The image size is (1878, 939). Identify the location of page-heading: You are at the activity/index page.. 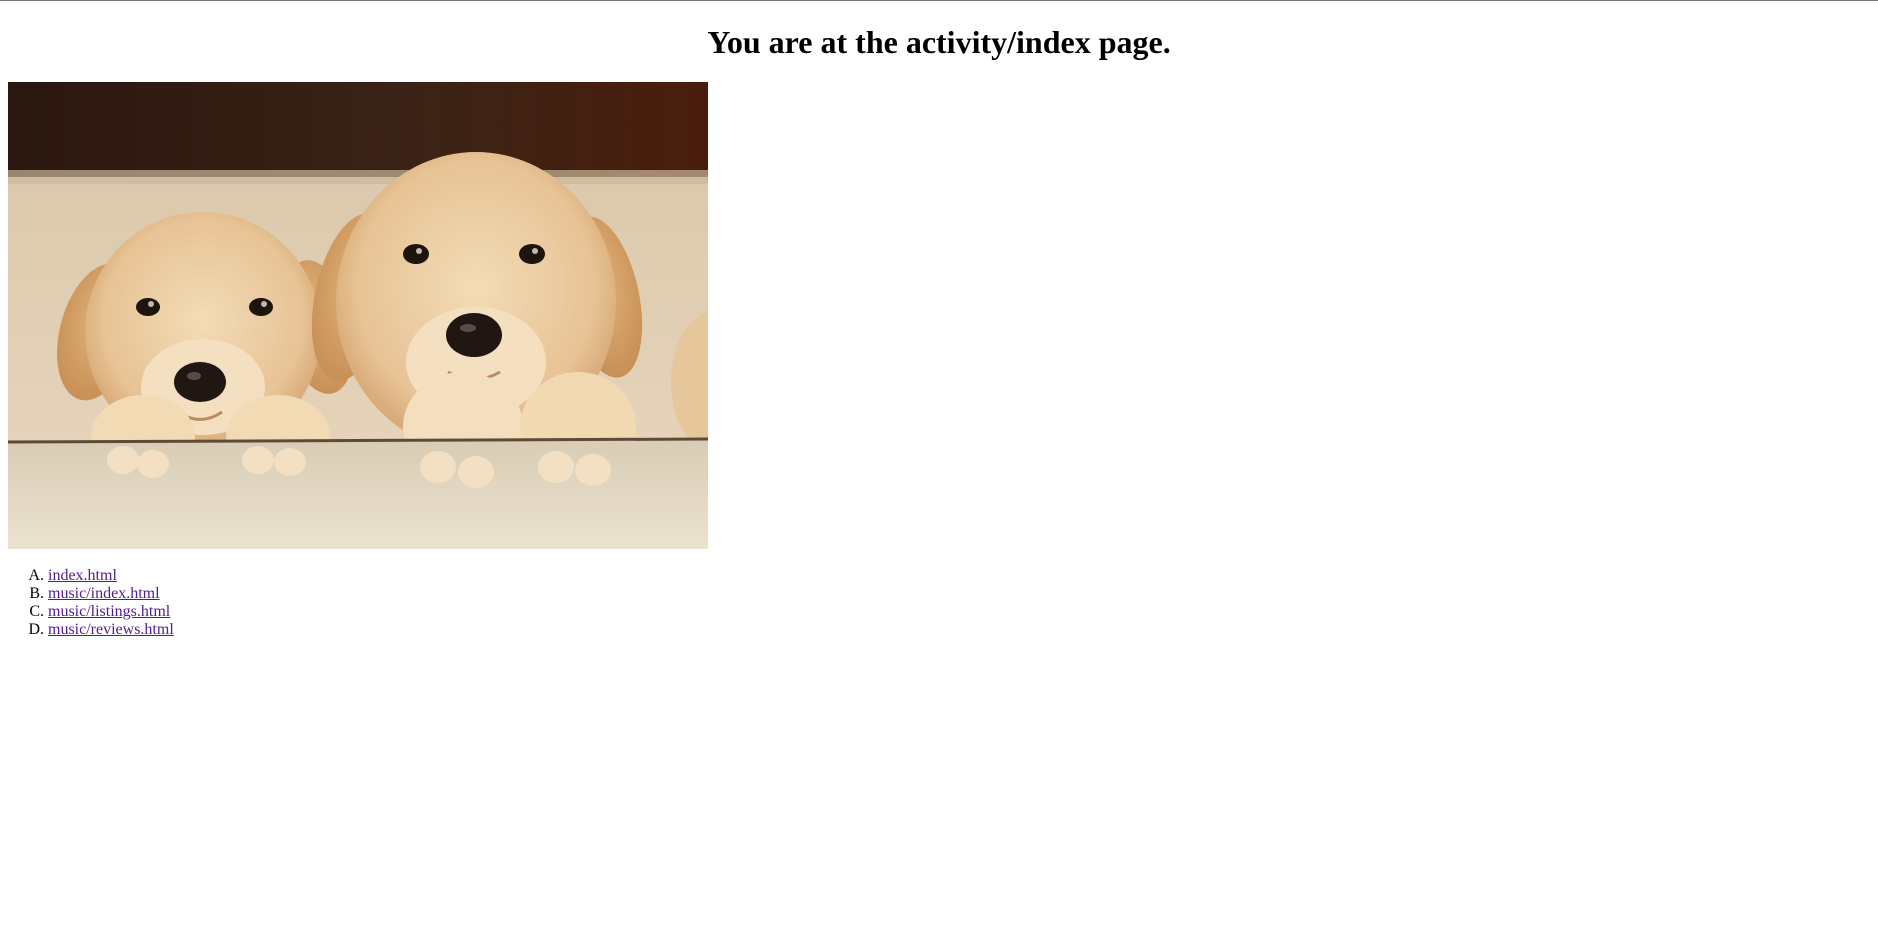
(939, 42).